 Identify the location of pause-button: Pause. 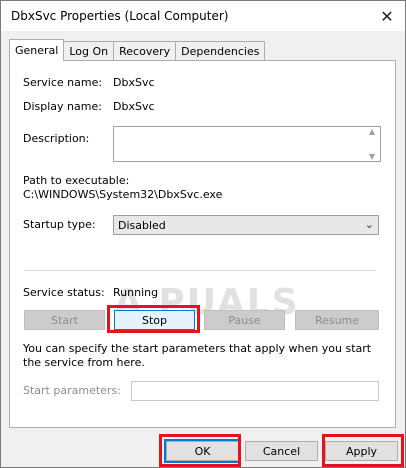
(244, 320).